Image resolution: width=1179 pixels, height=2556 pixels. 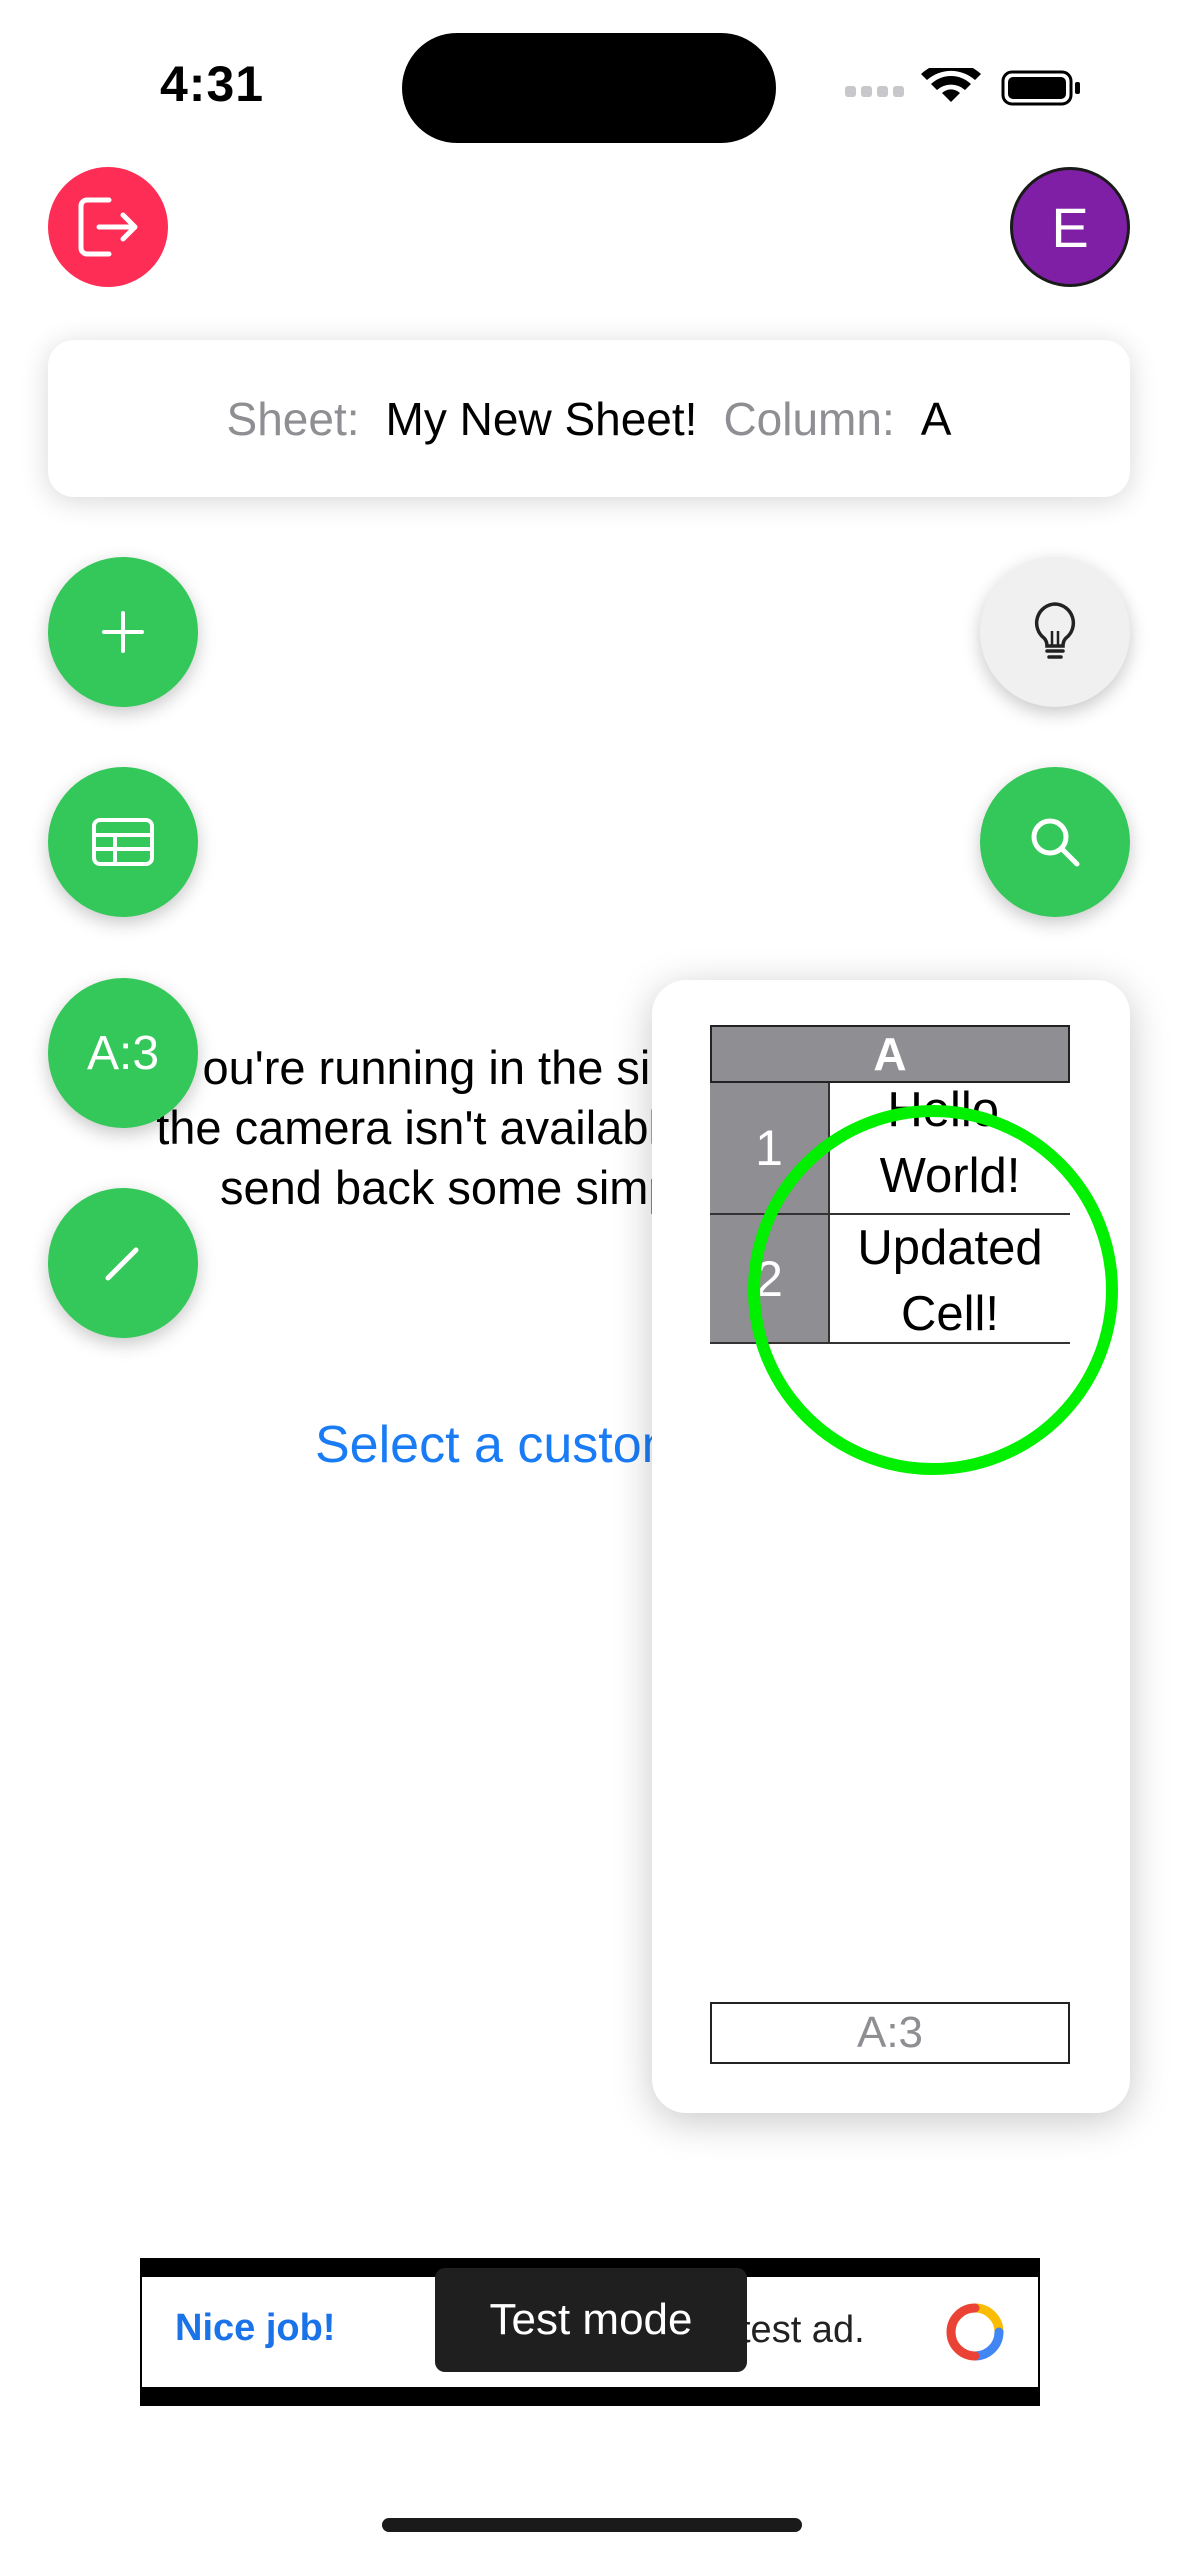 I want to click on signal-icon, so click(x=874, y=91).